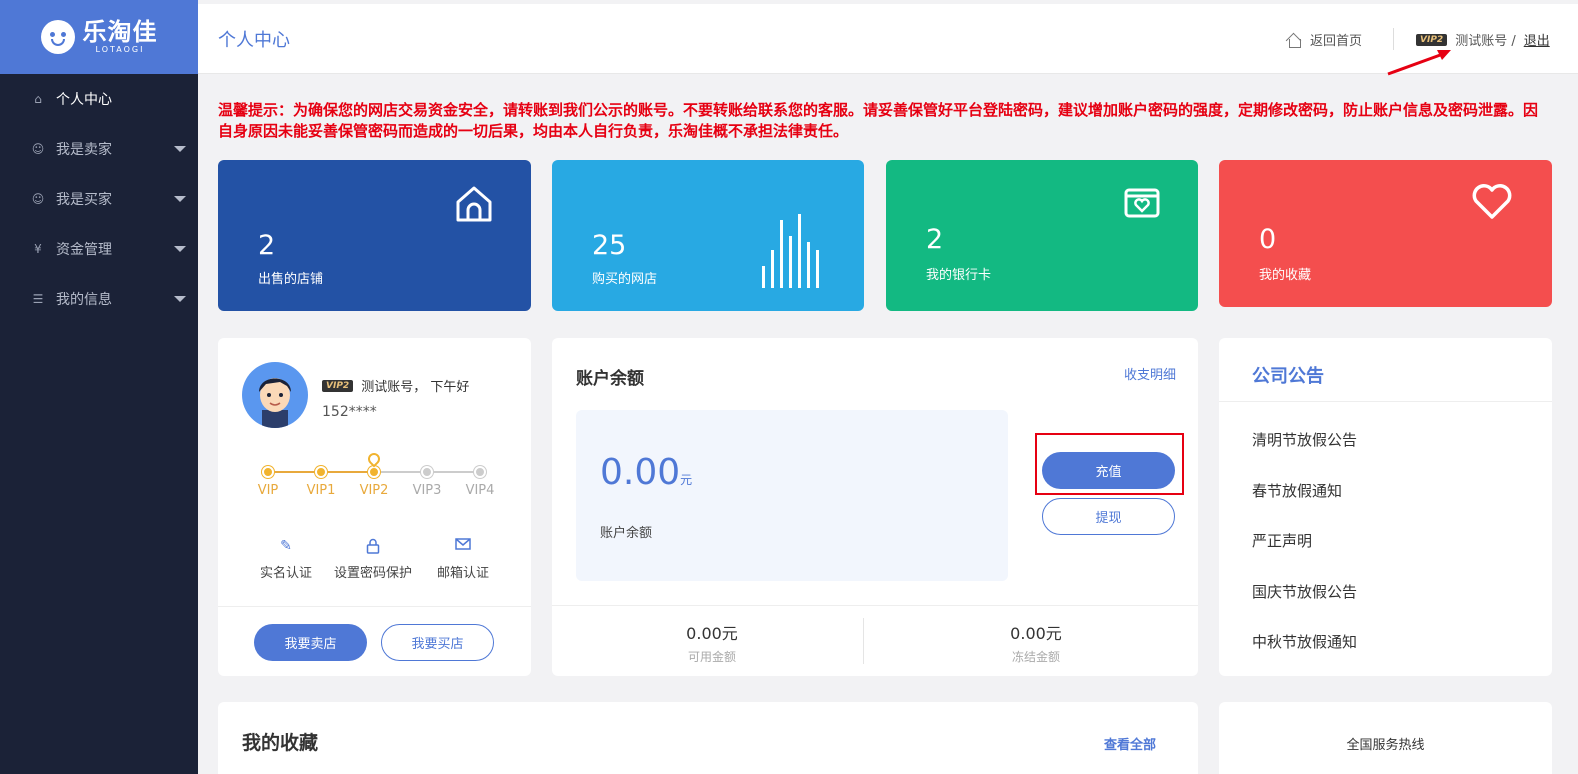  What do you see at coordinates (1282, 540) in the screenshot?
I see `announcement-item: 严正声明` at bounding box center [1282, 540].